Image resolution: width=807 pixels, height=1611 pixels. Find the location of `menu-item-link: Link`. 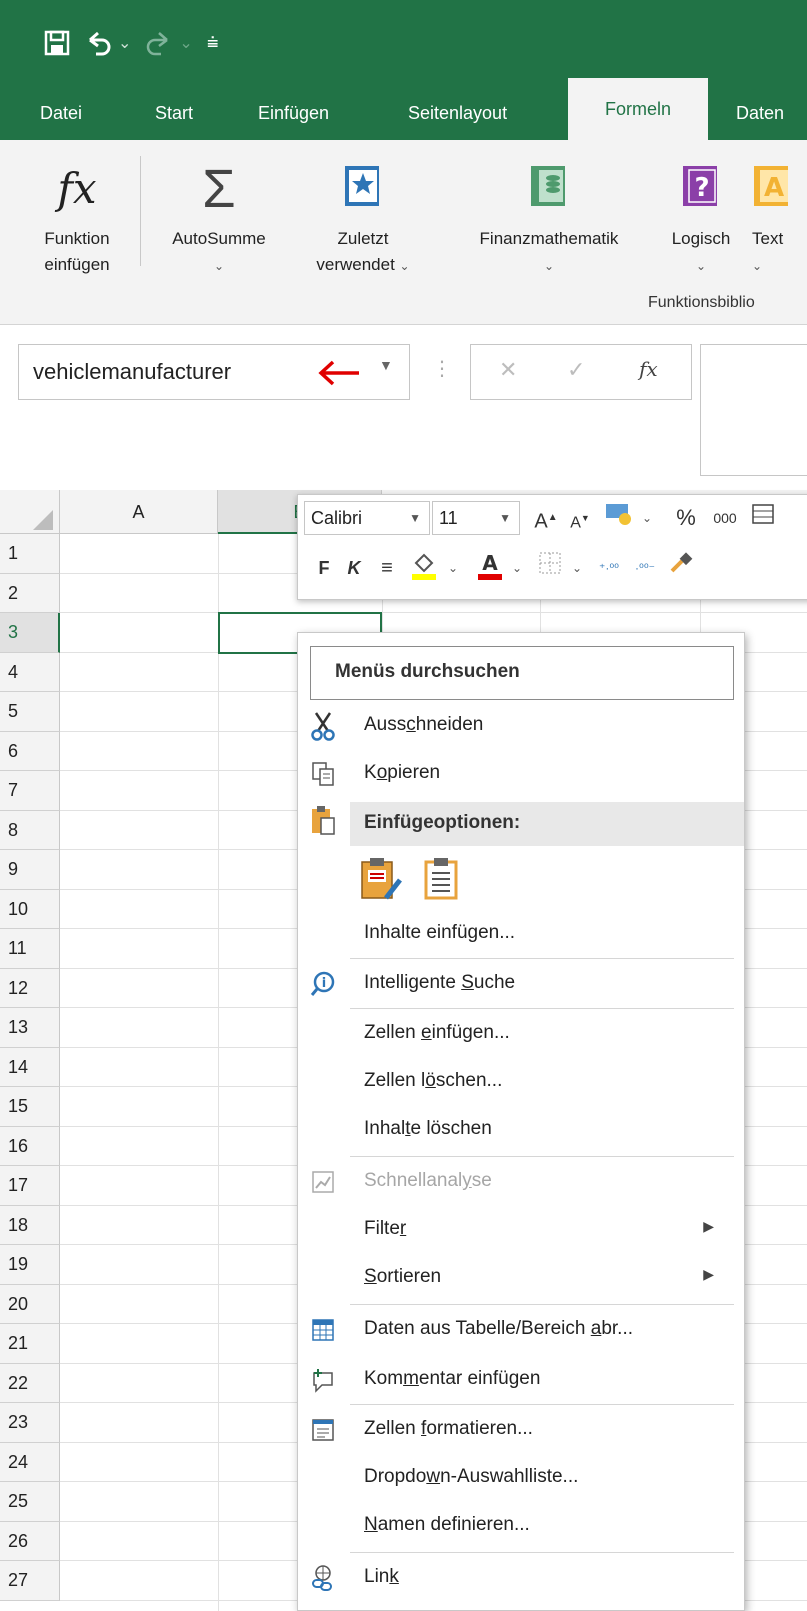

menu-item-link: Link is located at coordinates (521, 1578).